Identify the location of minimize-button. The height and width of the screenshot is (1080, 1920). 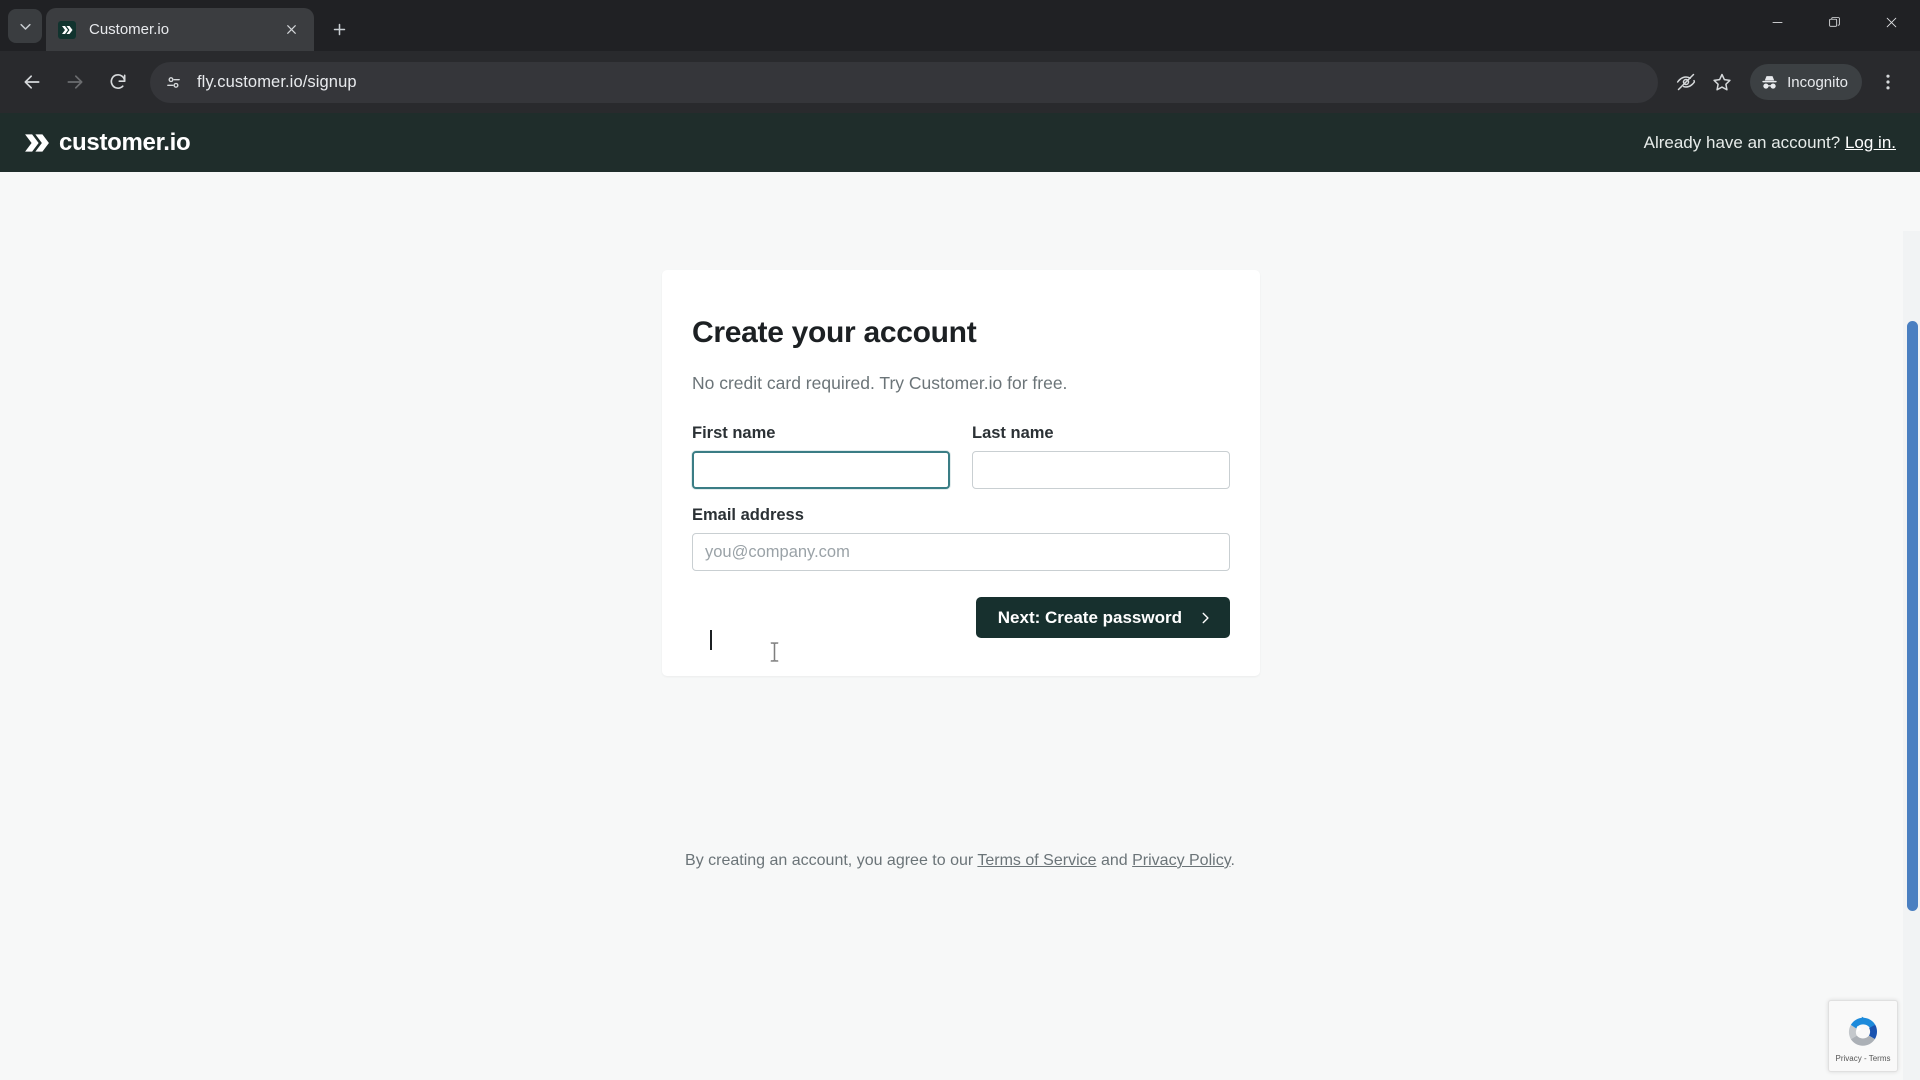
(1777, 22).